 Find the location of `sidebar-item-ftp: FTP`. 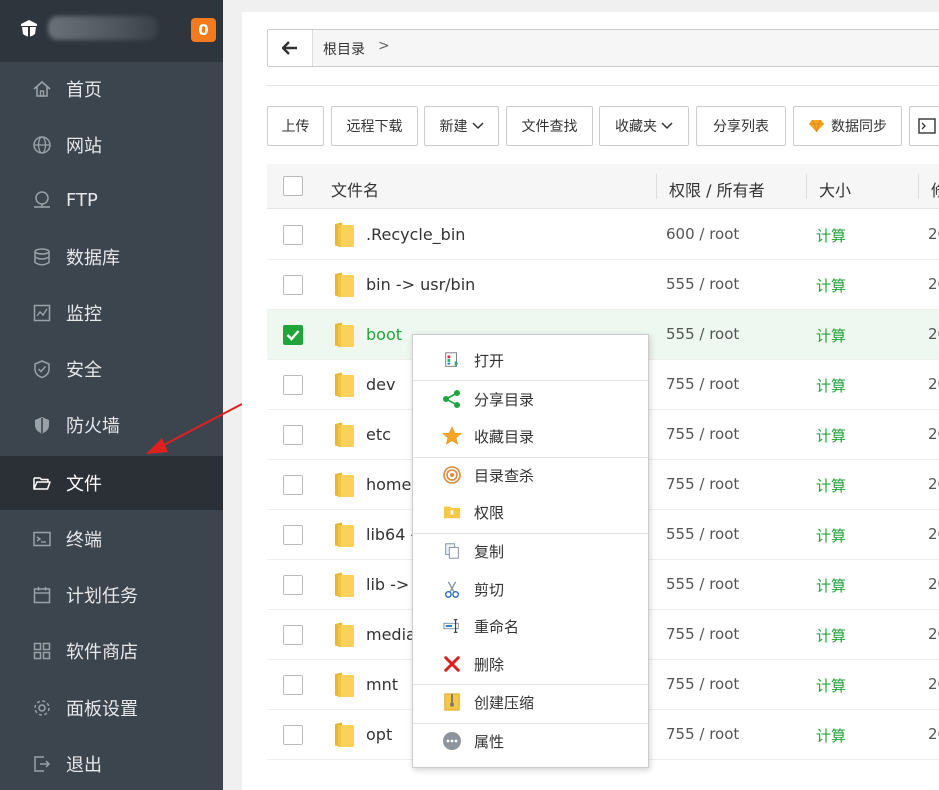

sidebar-item-ftp: FTP is located at coordinates (111, 200).